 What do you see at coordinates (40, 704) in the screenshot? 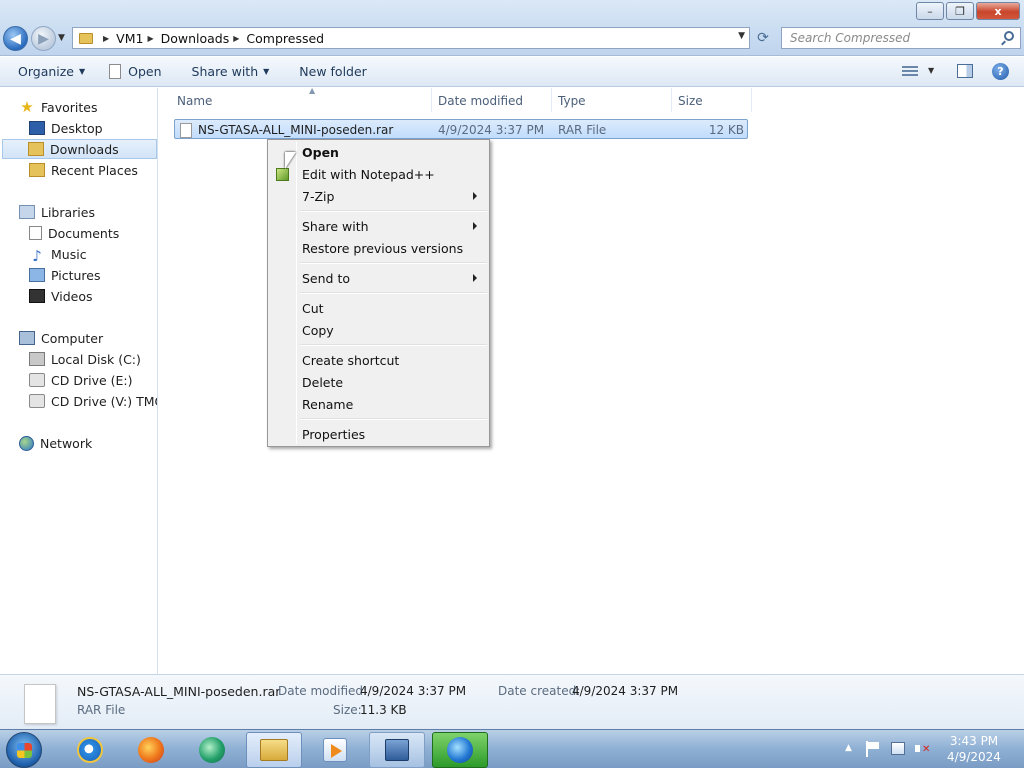
I see `file-thumbnail-icon` at bounding box center [40, 704].